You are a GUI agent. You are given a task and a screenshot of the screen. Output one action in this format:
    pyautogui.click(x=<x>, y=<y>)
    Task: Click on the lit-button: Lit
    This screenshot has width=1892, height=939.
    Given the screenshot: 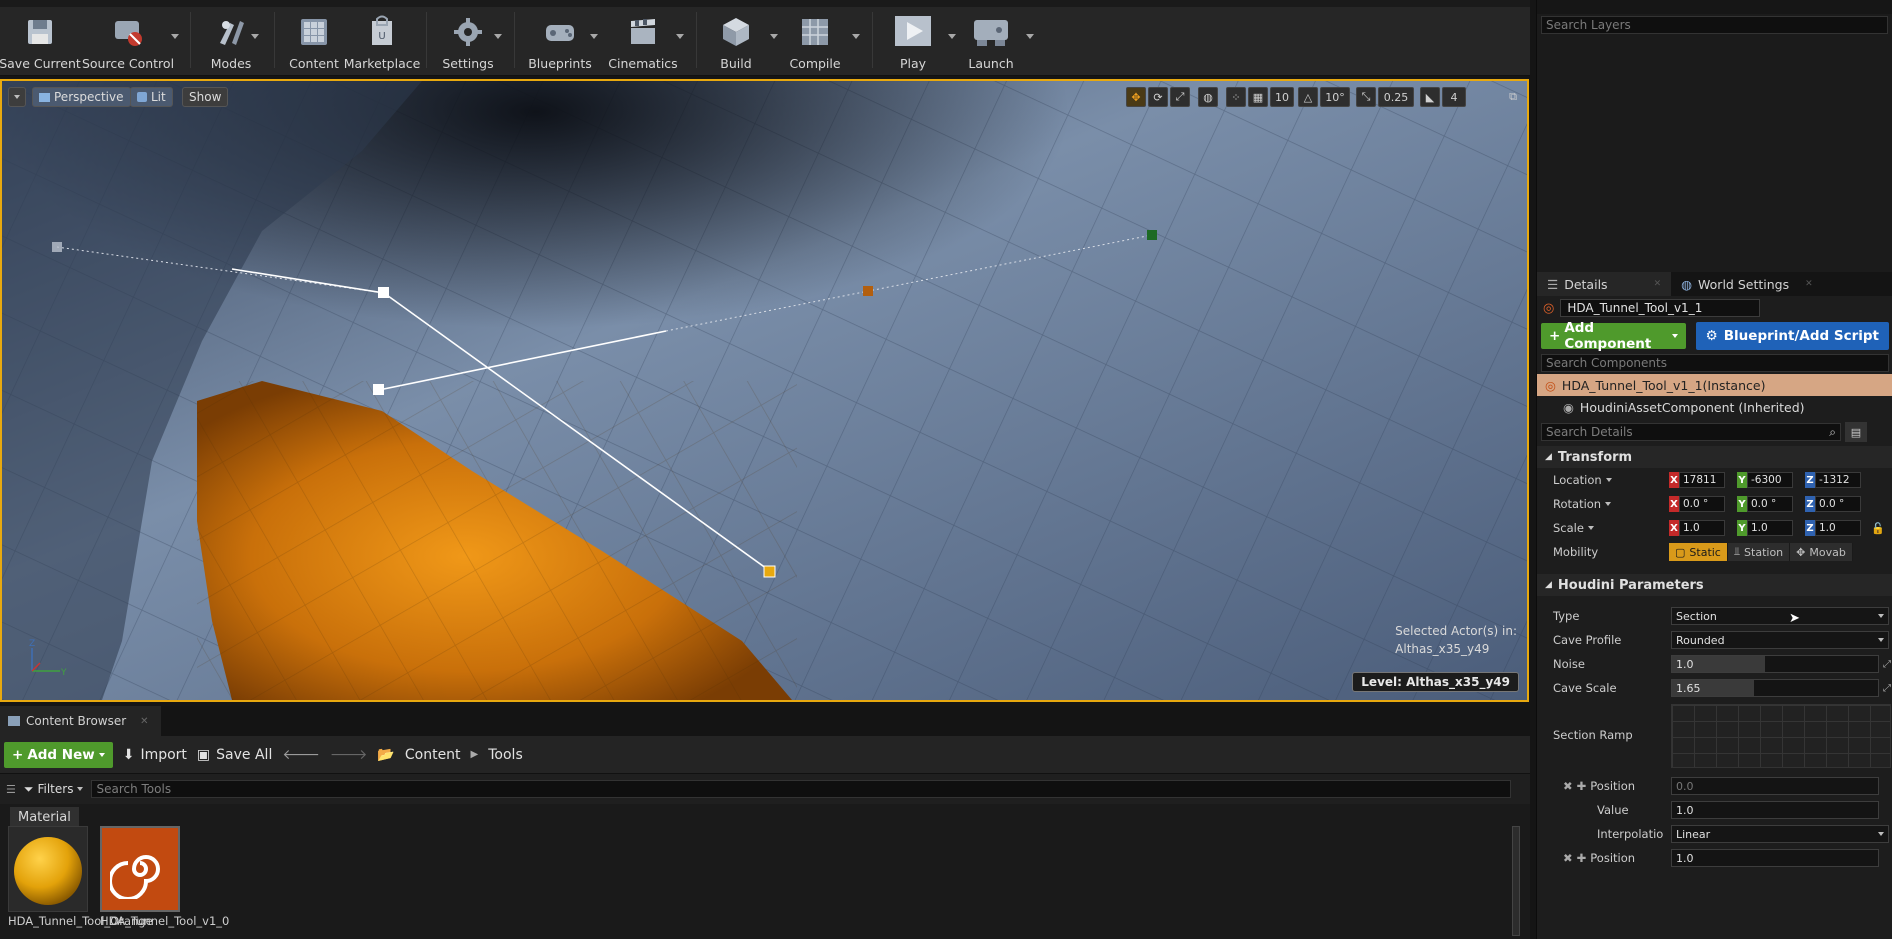 What is the action you would take?
    pyautogui.click(x=151, y=97)
    